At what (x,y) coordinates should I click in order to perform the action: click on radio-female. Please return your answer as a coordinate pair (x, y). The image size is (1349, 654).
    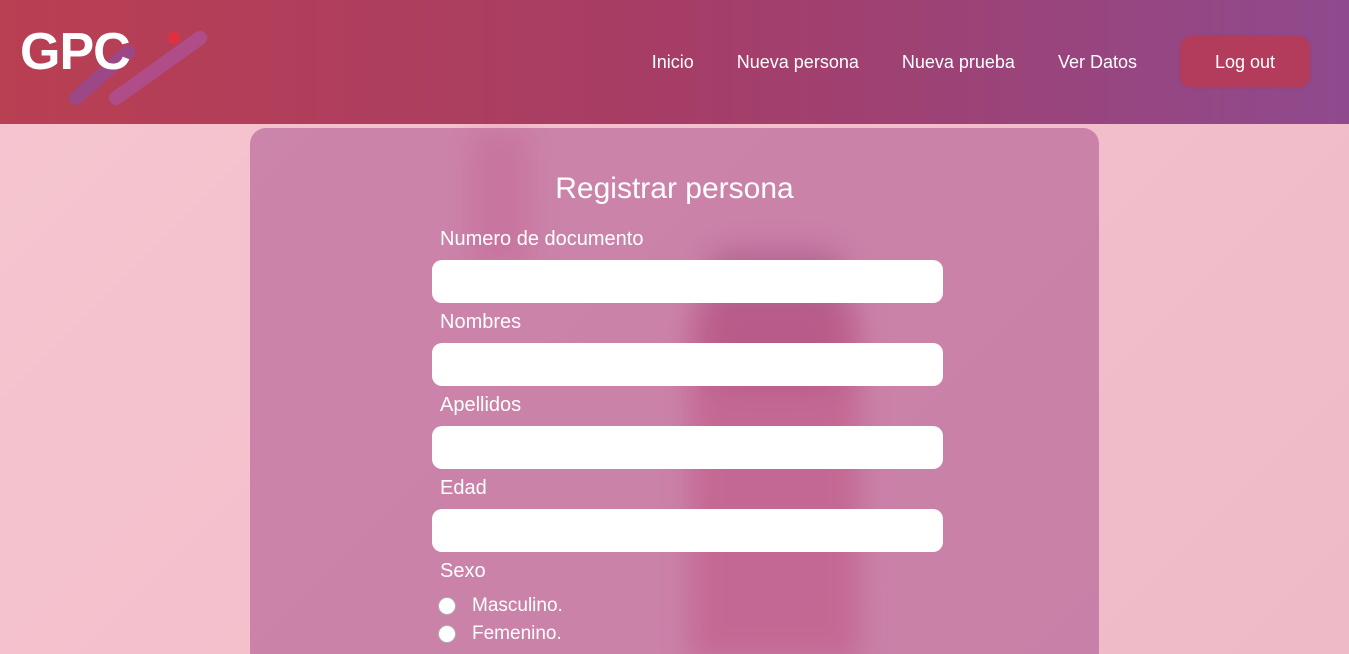
    Looking at the image, I should click on (447, 634).